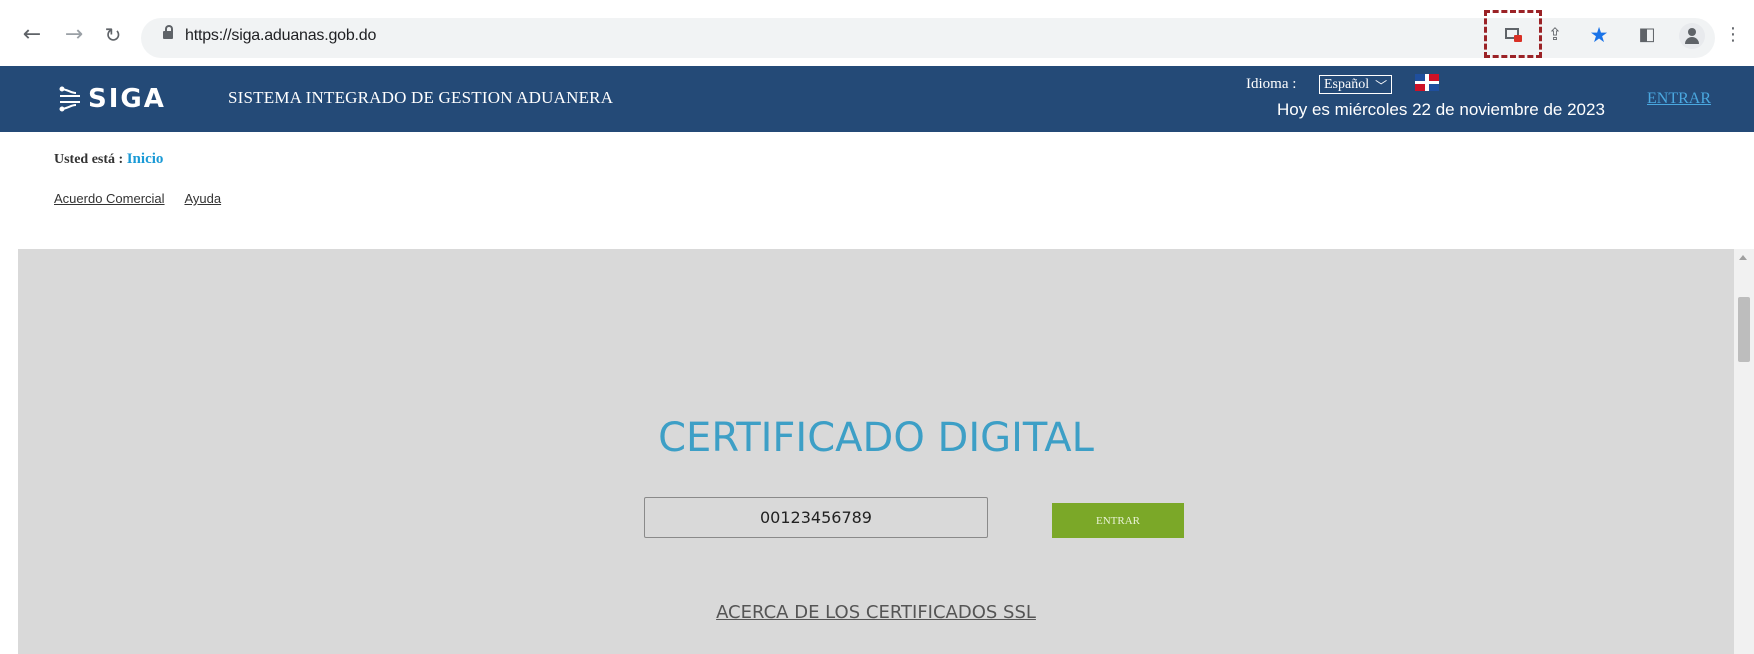  I want to click on siga-logo: SIGA, so click(133, 99).